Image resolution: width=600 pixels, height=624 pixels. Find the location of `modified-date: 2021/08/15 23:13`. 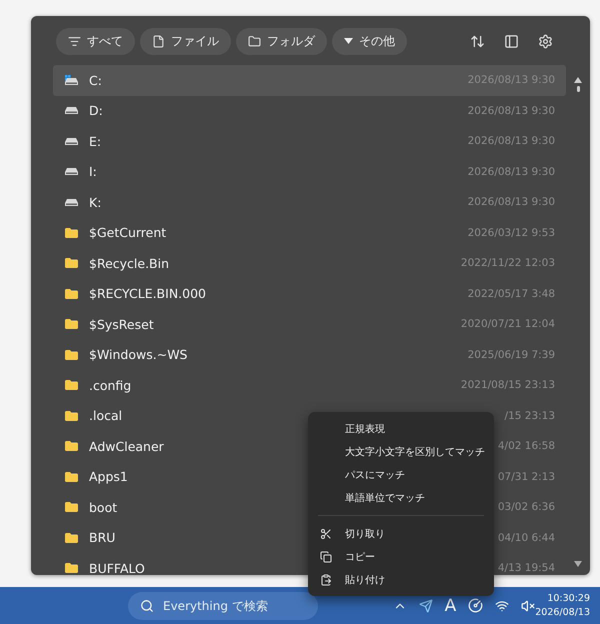

modified-date: 2021/08/15 23:13 is located at coordinates (508, 385).